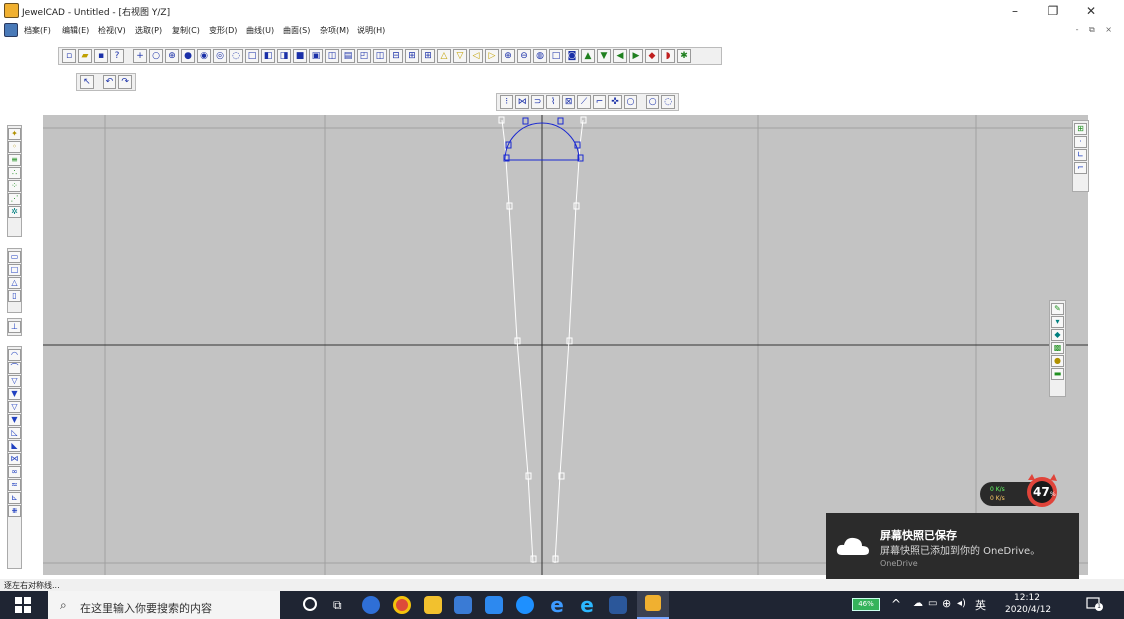 This screenshot has width=1124, height=619. What do you see at coordinates (444, 56) in the screenshot?
I see `triangle-up-icon: △` at bounding box center [444, 56].